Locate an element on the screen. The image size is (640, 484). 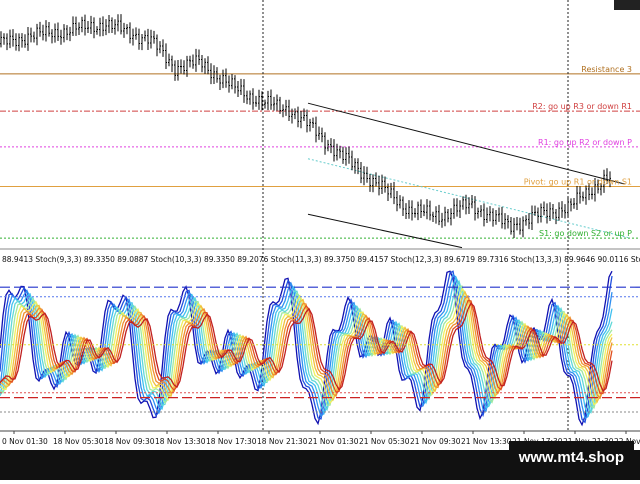
close-icon is located at coordinates (627, 5).